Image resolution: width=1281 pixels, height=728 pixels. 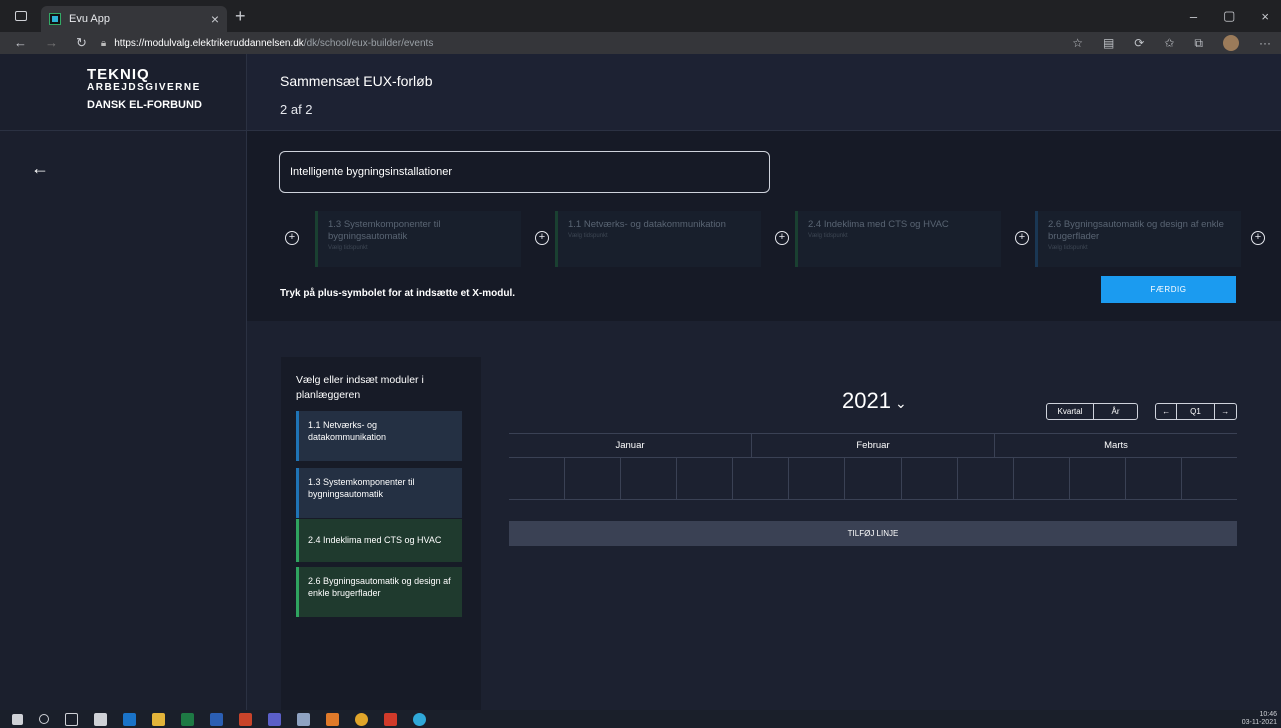 What do you see at coordinates (1198, 43) in the screenshot?
I see `collections-icon: ⧉` at bounding box center [1198, 43].